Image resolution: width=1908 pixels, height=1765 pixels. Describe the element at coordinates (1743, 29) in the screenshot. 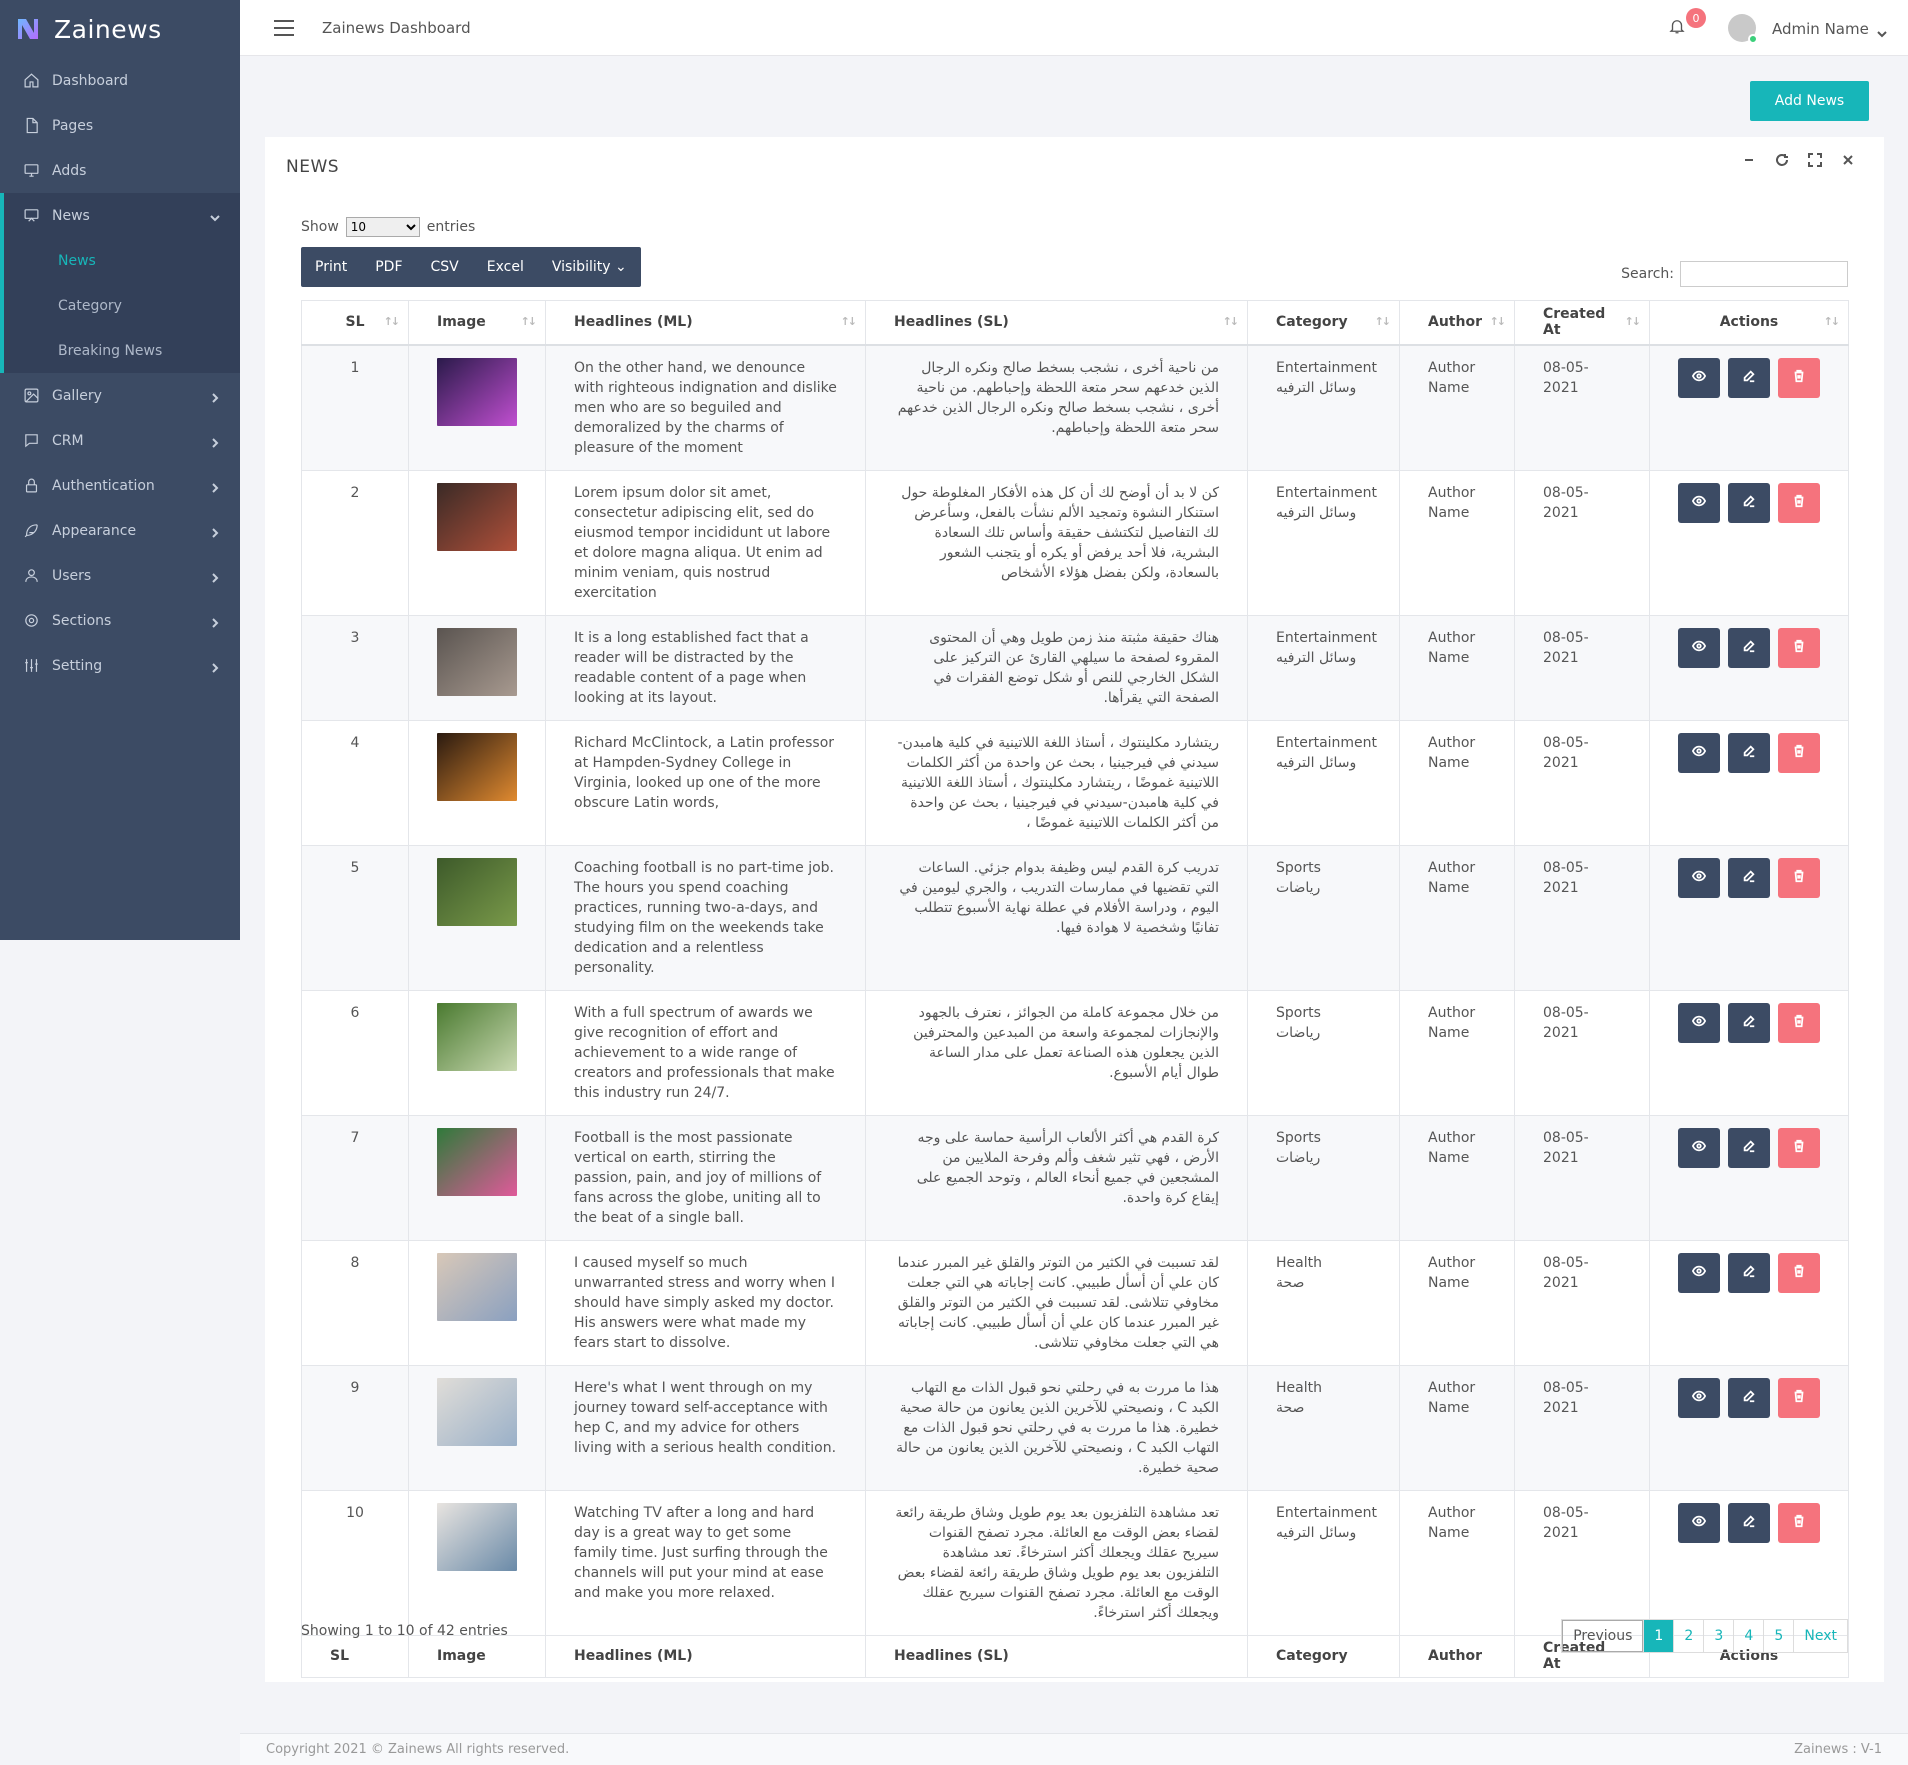

I see `avatar` at that location.